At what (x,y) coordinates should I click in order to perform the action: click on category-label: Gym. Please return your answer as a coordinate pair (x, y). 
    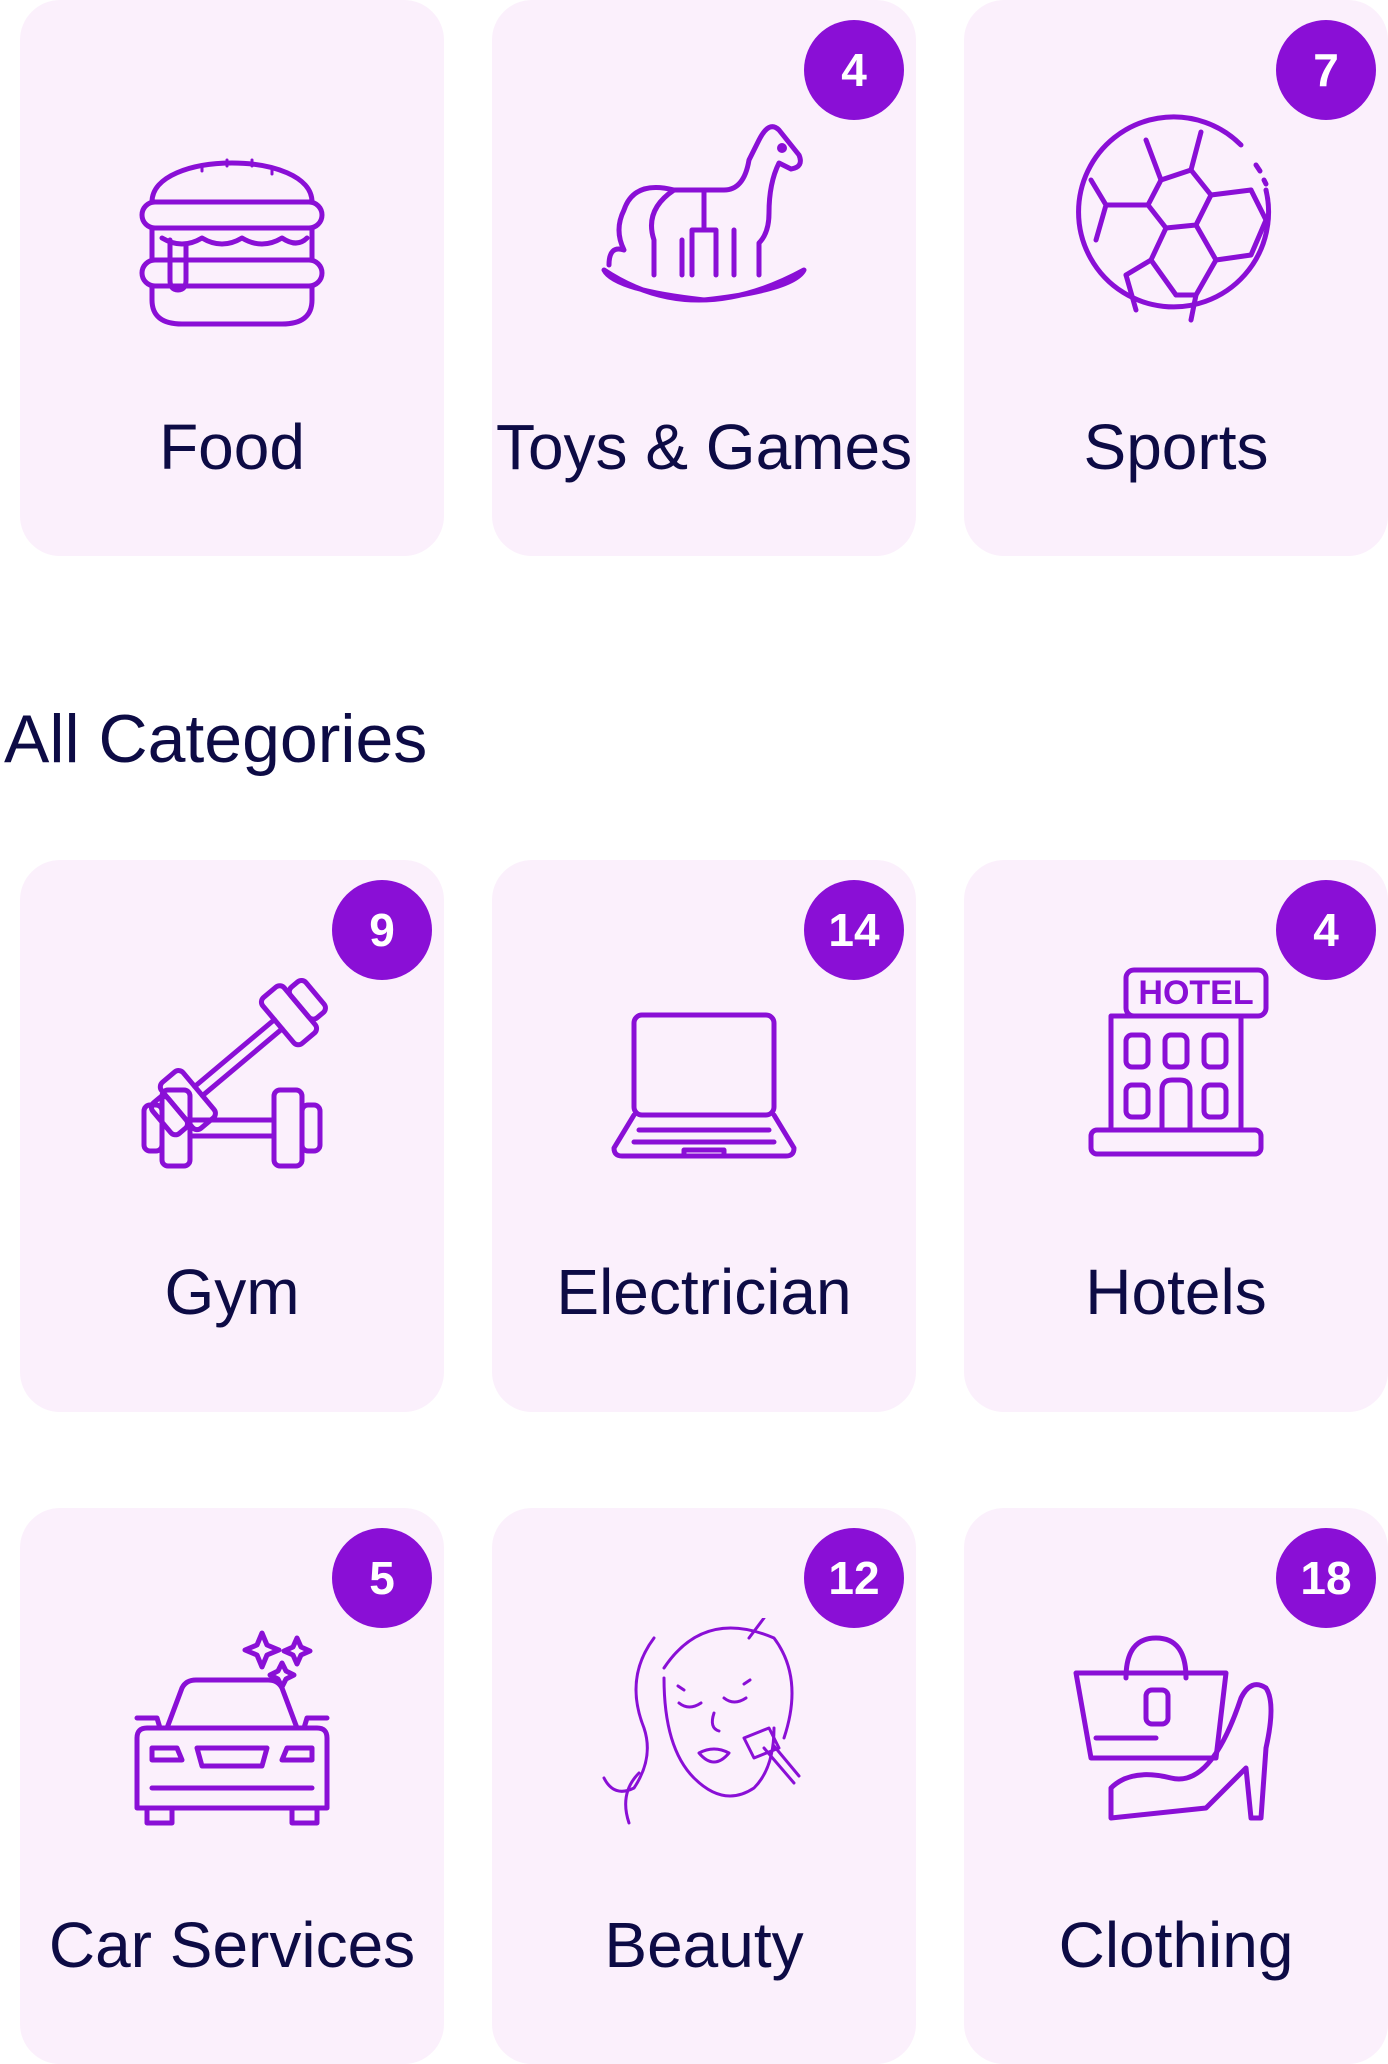
    Looking at the image, I should click on (232, 1292).